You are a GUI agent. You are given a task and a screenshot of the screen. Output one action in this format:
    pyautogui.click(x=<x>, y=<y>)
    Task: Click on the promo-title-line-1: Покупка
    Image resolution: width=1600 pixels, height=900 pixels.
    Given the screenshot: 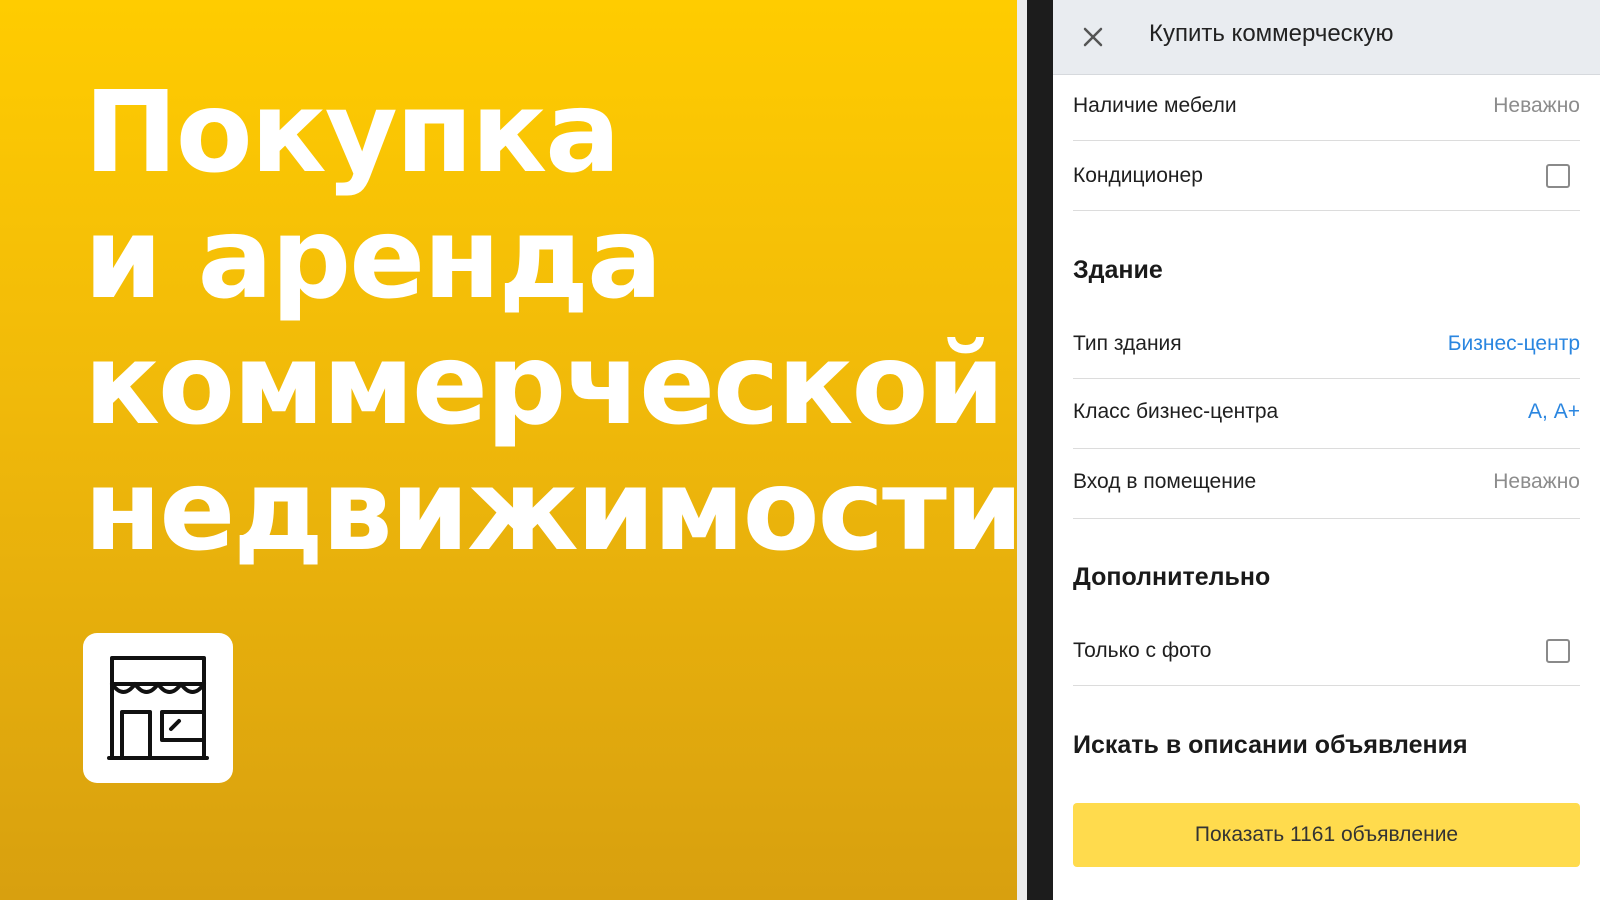 What is the action you would take?
    pyautogui.click(x=352, y=133)
    